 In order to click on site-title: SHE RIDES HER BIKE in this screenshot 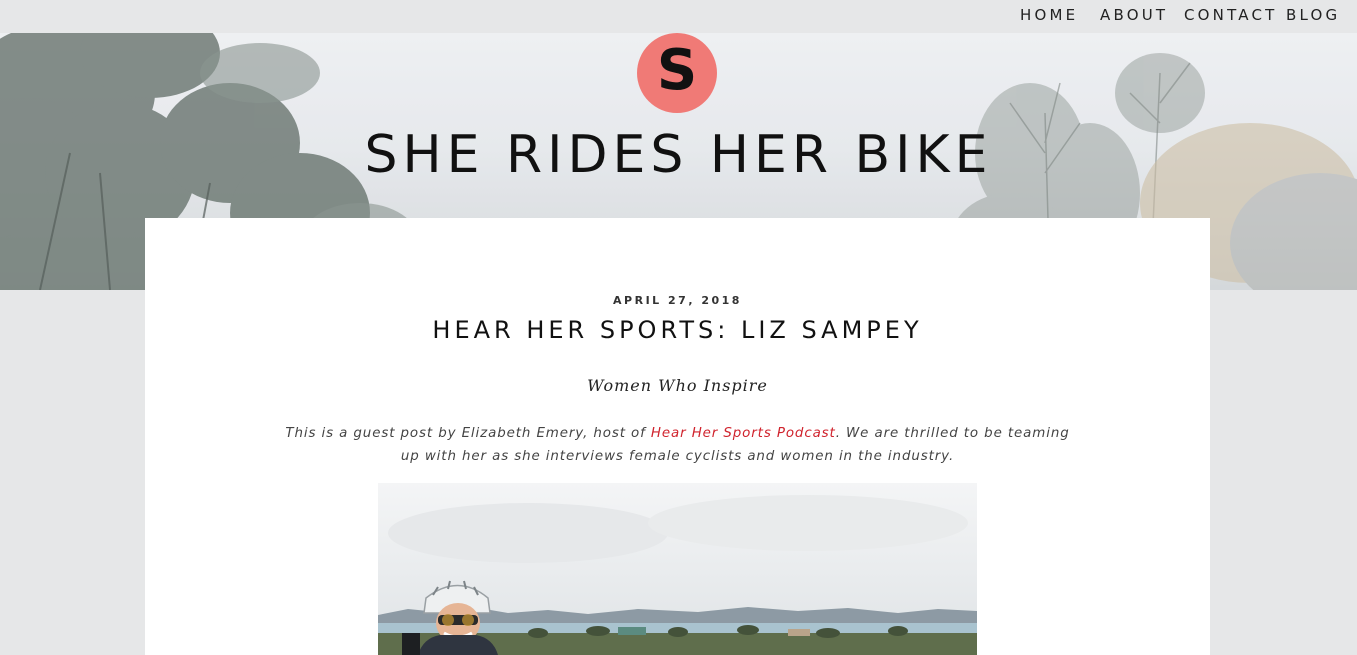, I will do `click(678, 155)`.